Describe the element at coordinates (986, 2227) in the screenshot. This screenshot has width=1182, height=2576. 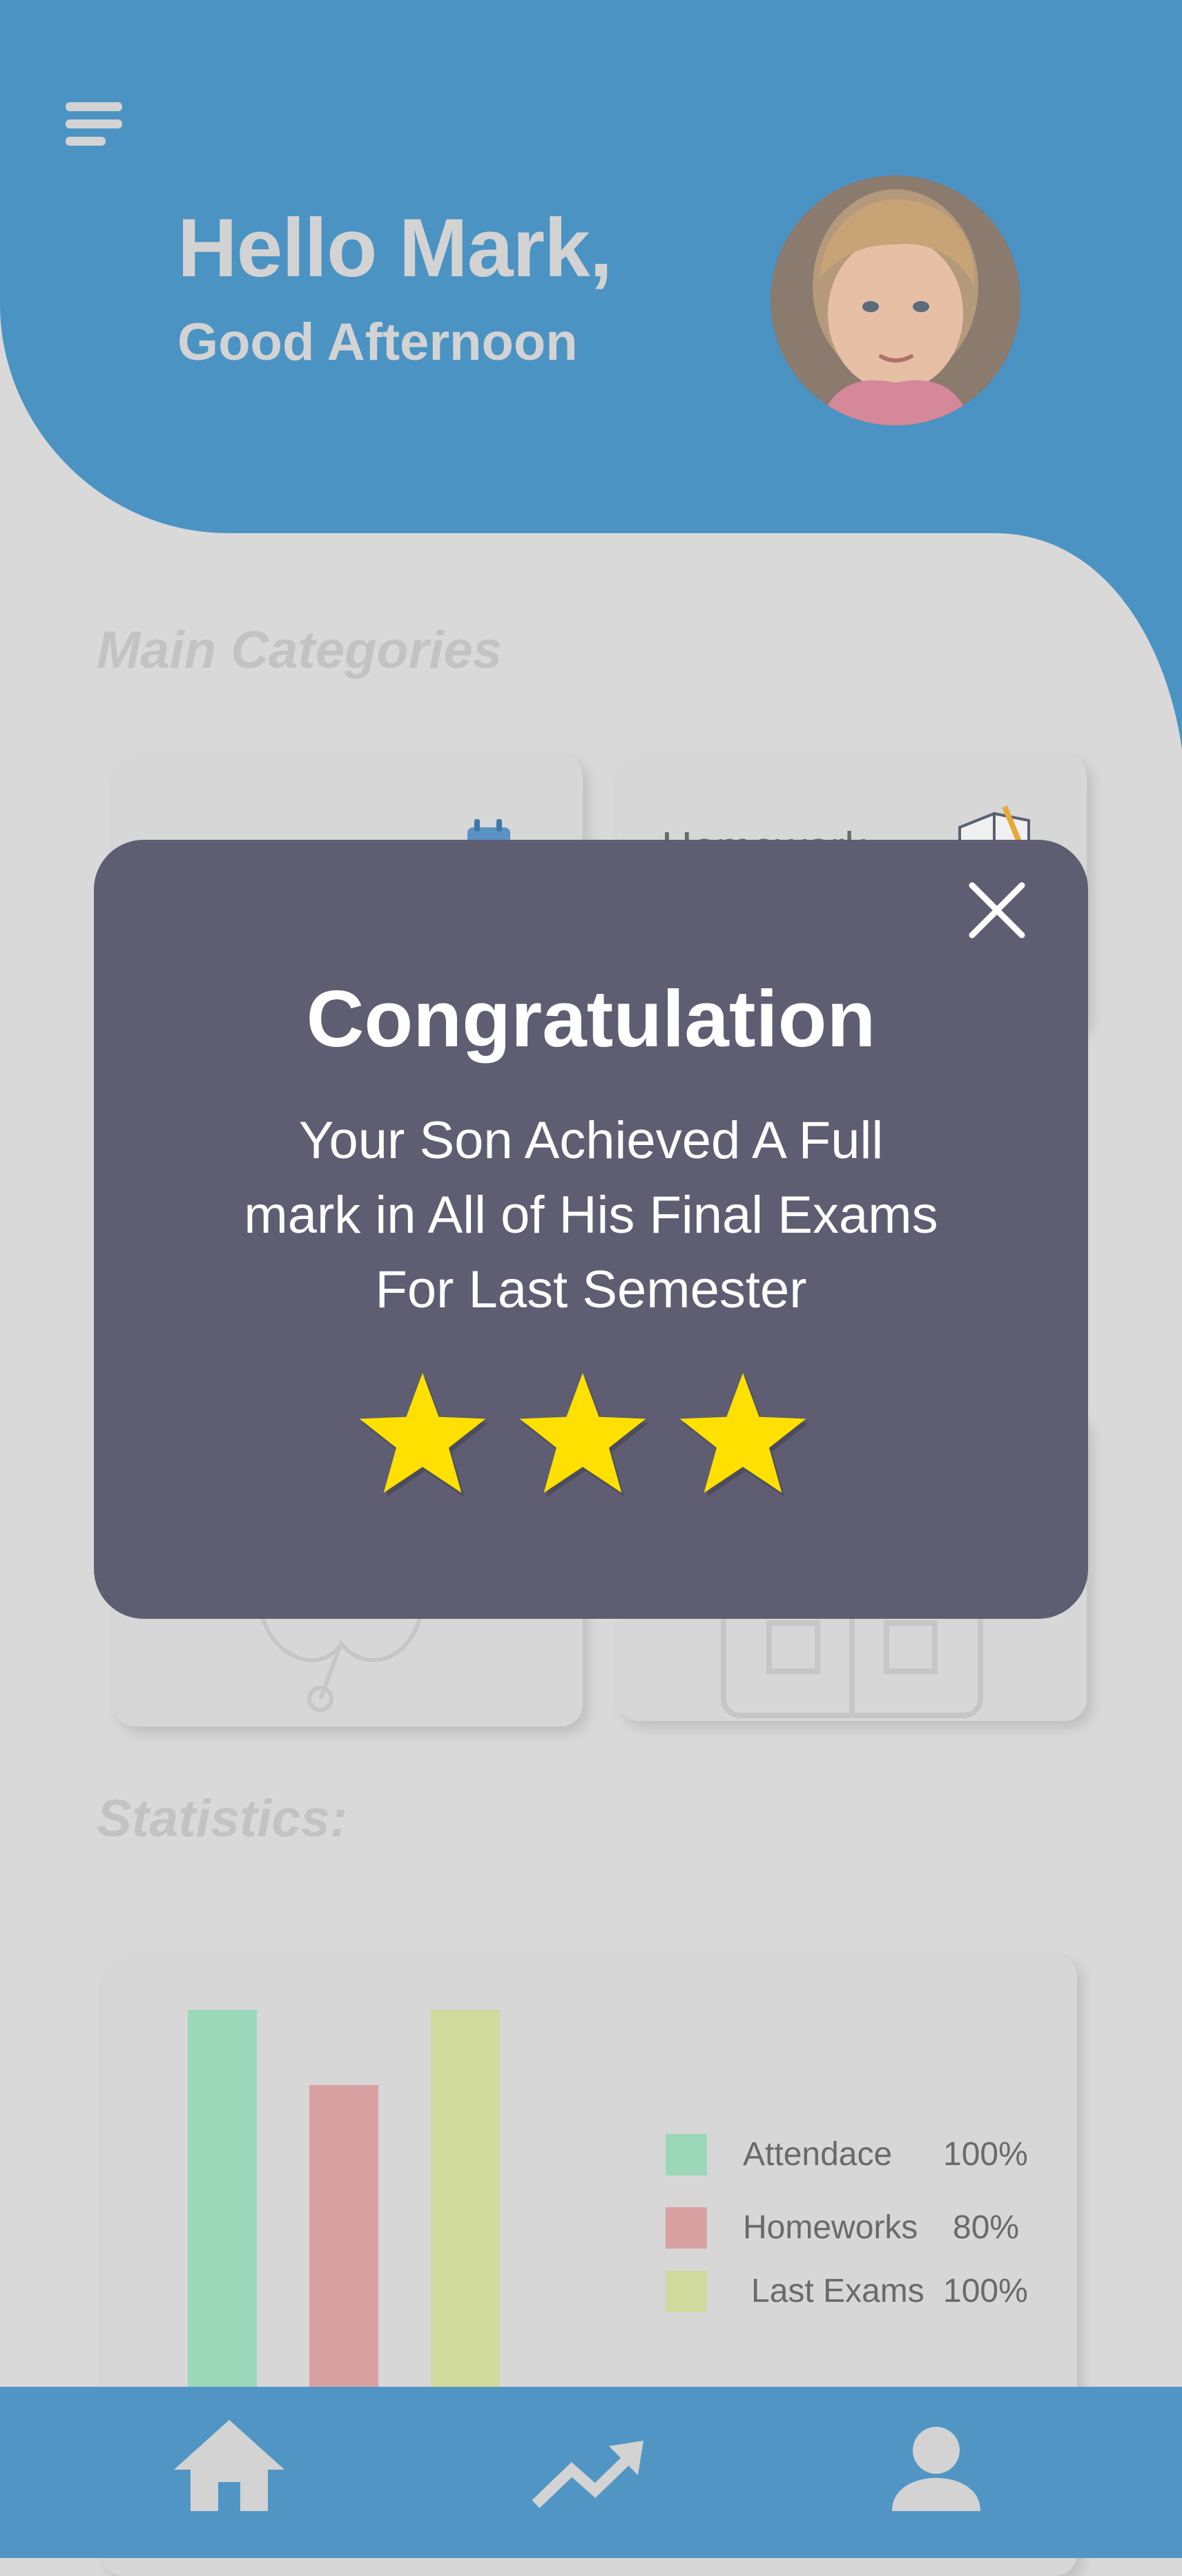
I see `legend-value: 80%` at that location.